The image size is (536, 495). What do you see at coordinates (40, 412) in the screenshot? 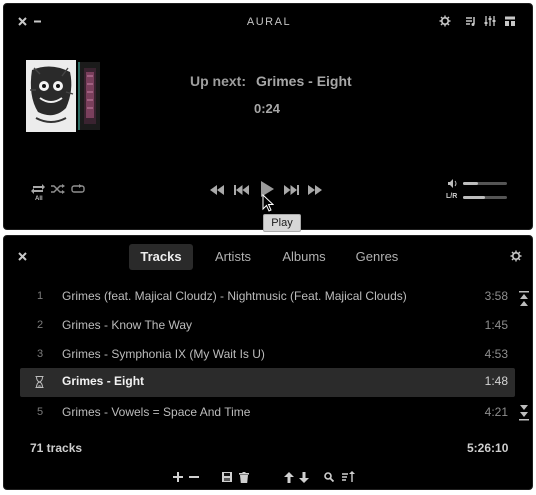
I see `track-number: 5` at bounding box center [40, 412].